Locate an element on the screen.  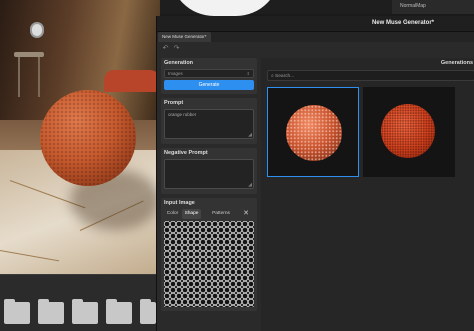
toolbar: ↶ ↷ is located at coordinates (315, 49).